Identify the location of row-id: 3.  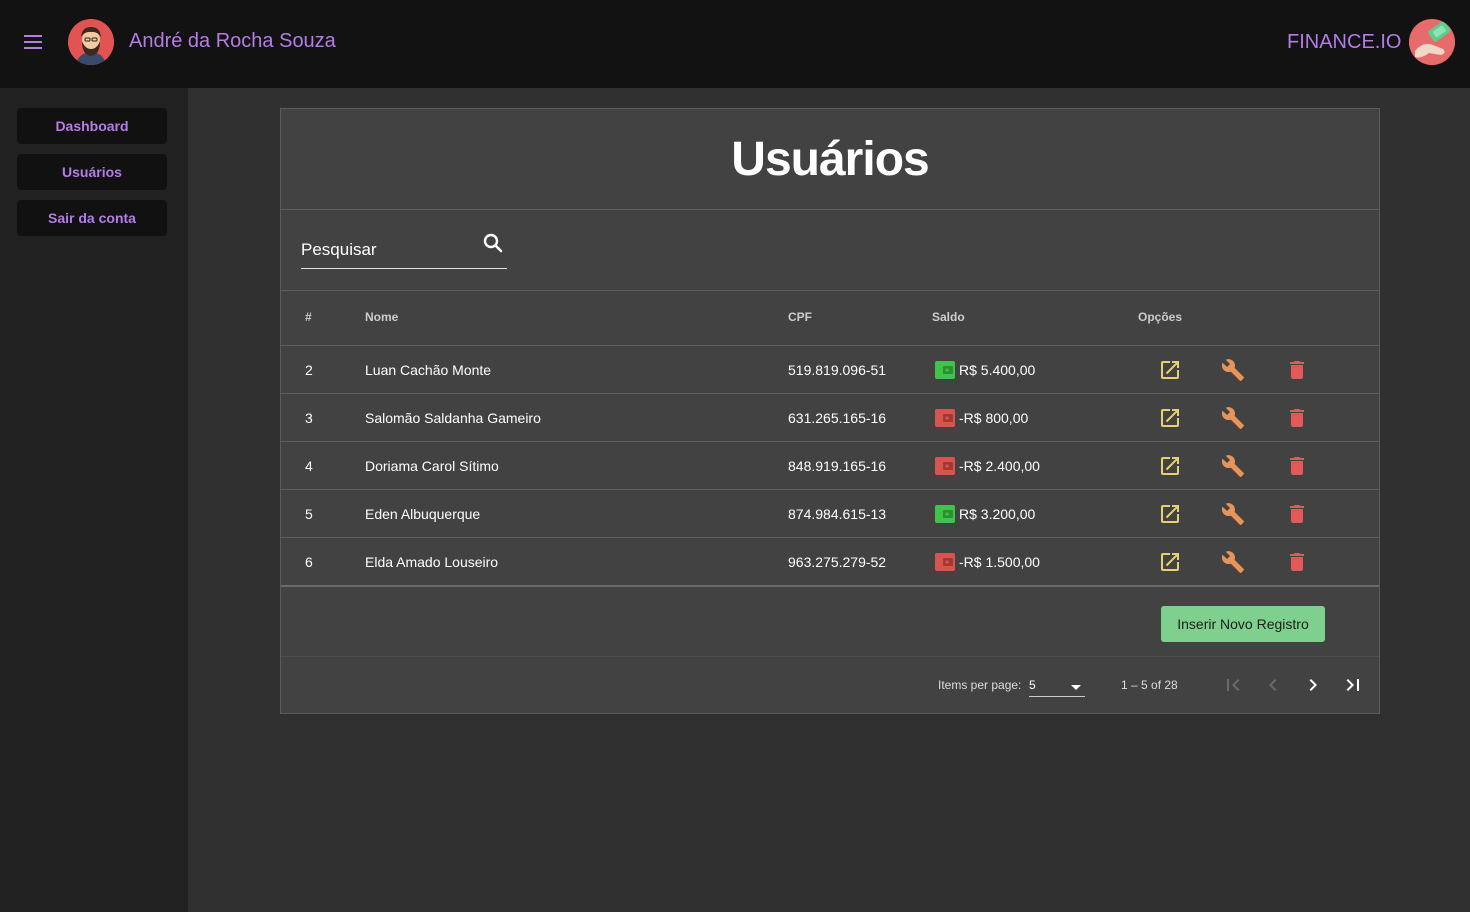
(309, 418).